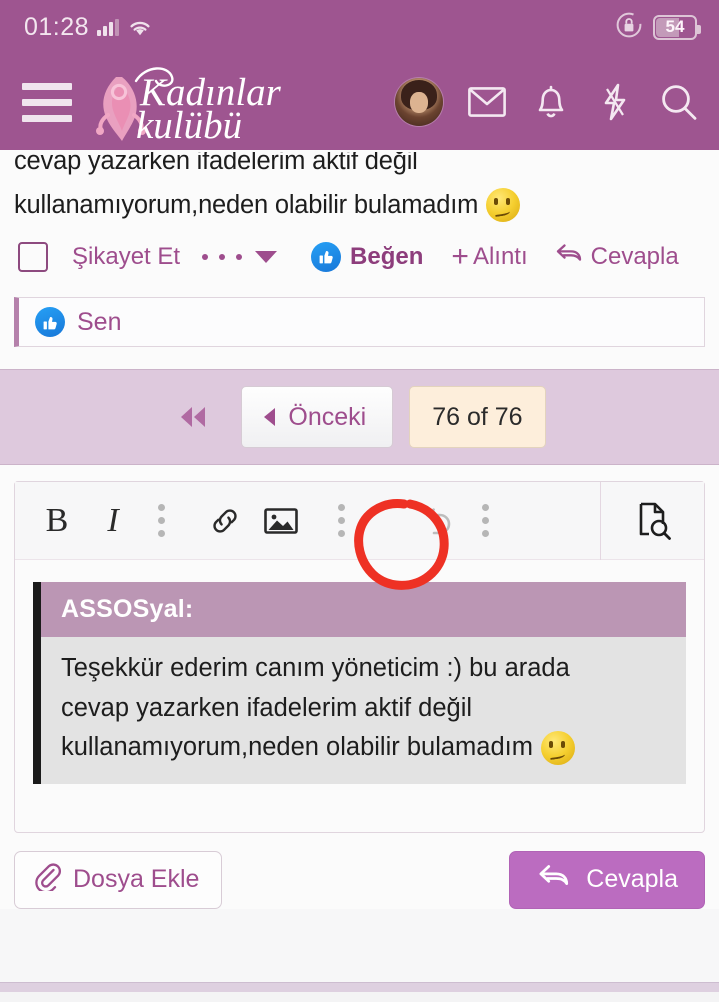 This screenshot has width=719, height=1002. I want to click on preview-button, so click(652, 520).